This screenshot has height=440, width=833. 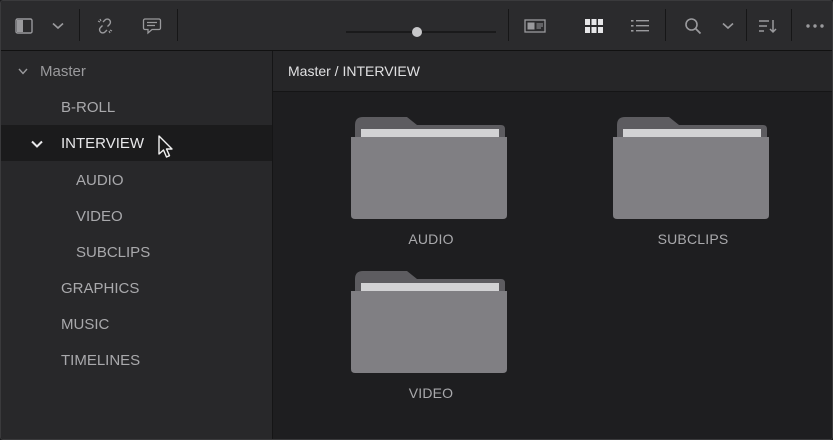 I want to click on sidebar-item-subclips: SUBCLIPS, so click(x=136, y=252).